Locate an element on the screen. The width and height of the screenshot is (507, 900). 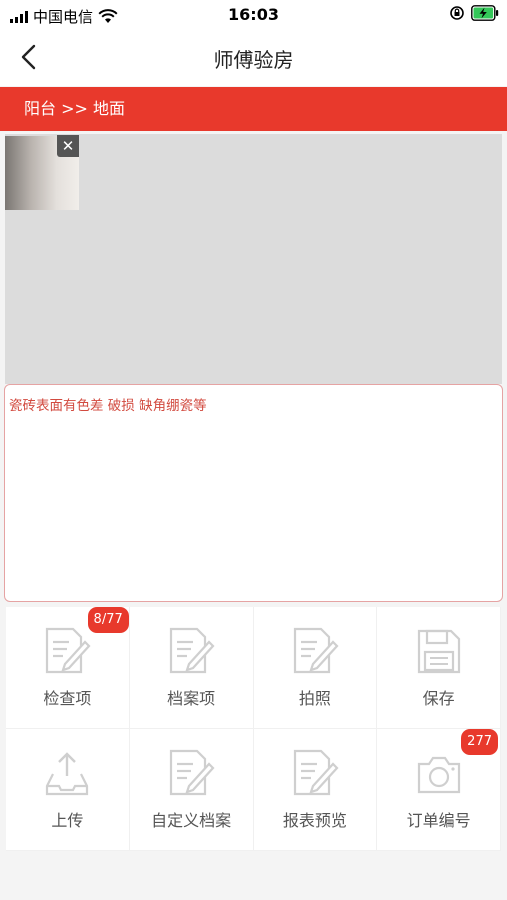
count-badge: 277 is located at coordinates (479, 742).